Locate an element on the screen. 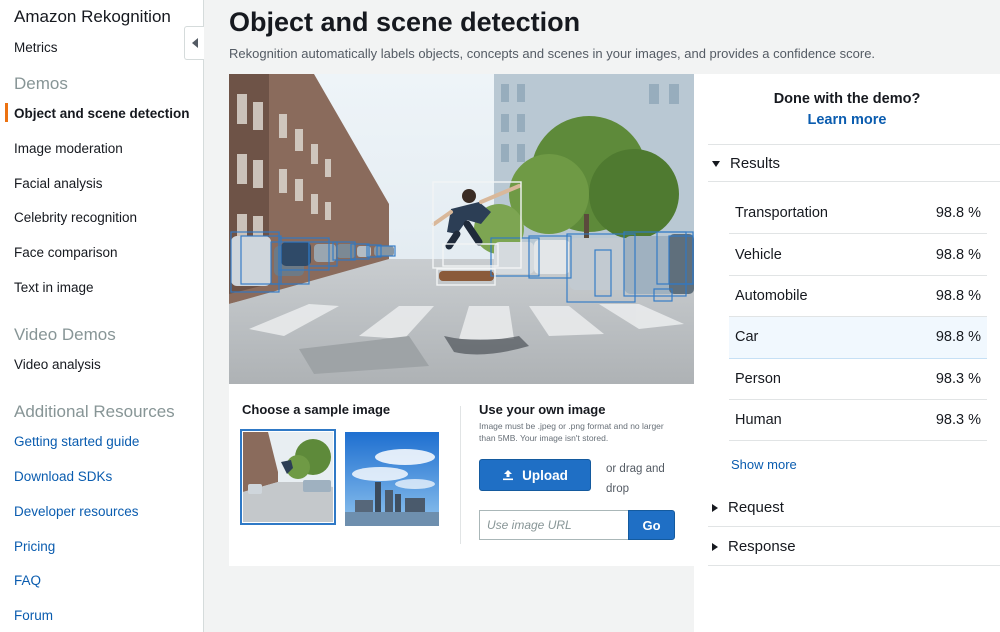 This screenshot has width=1000, height=632. result-row-person: Person 98.3 % is located at coordinates (858, 379).